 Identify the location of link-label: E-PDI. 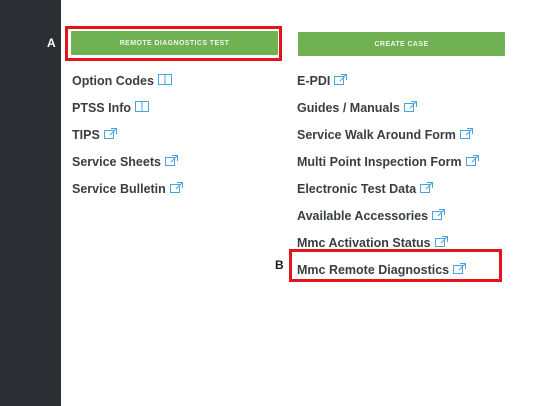
(314, 80).